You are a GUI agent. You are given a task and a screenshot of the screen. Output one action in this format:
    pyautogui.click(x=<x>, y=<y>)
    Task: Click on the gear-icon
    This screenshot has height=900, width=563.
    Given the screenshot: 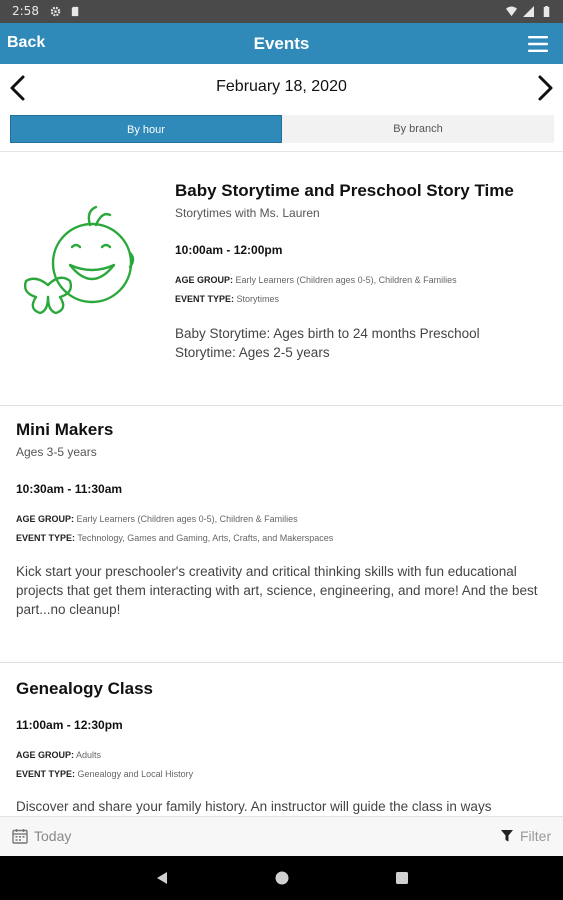 What is the action you would take?
    pyautogui.click(x=55, y=11)
    